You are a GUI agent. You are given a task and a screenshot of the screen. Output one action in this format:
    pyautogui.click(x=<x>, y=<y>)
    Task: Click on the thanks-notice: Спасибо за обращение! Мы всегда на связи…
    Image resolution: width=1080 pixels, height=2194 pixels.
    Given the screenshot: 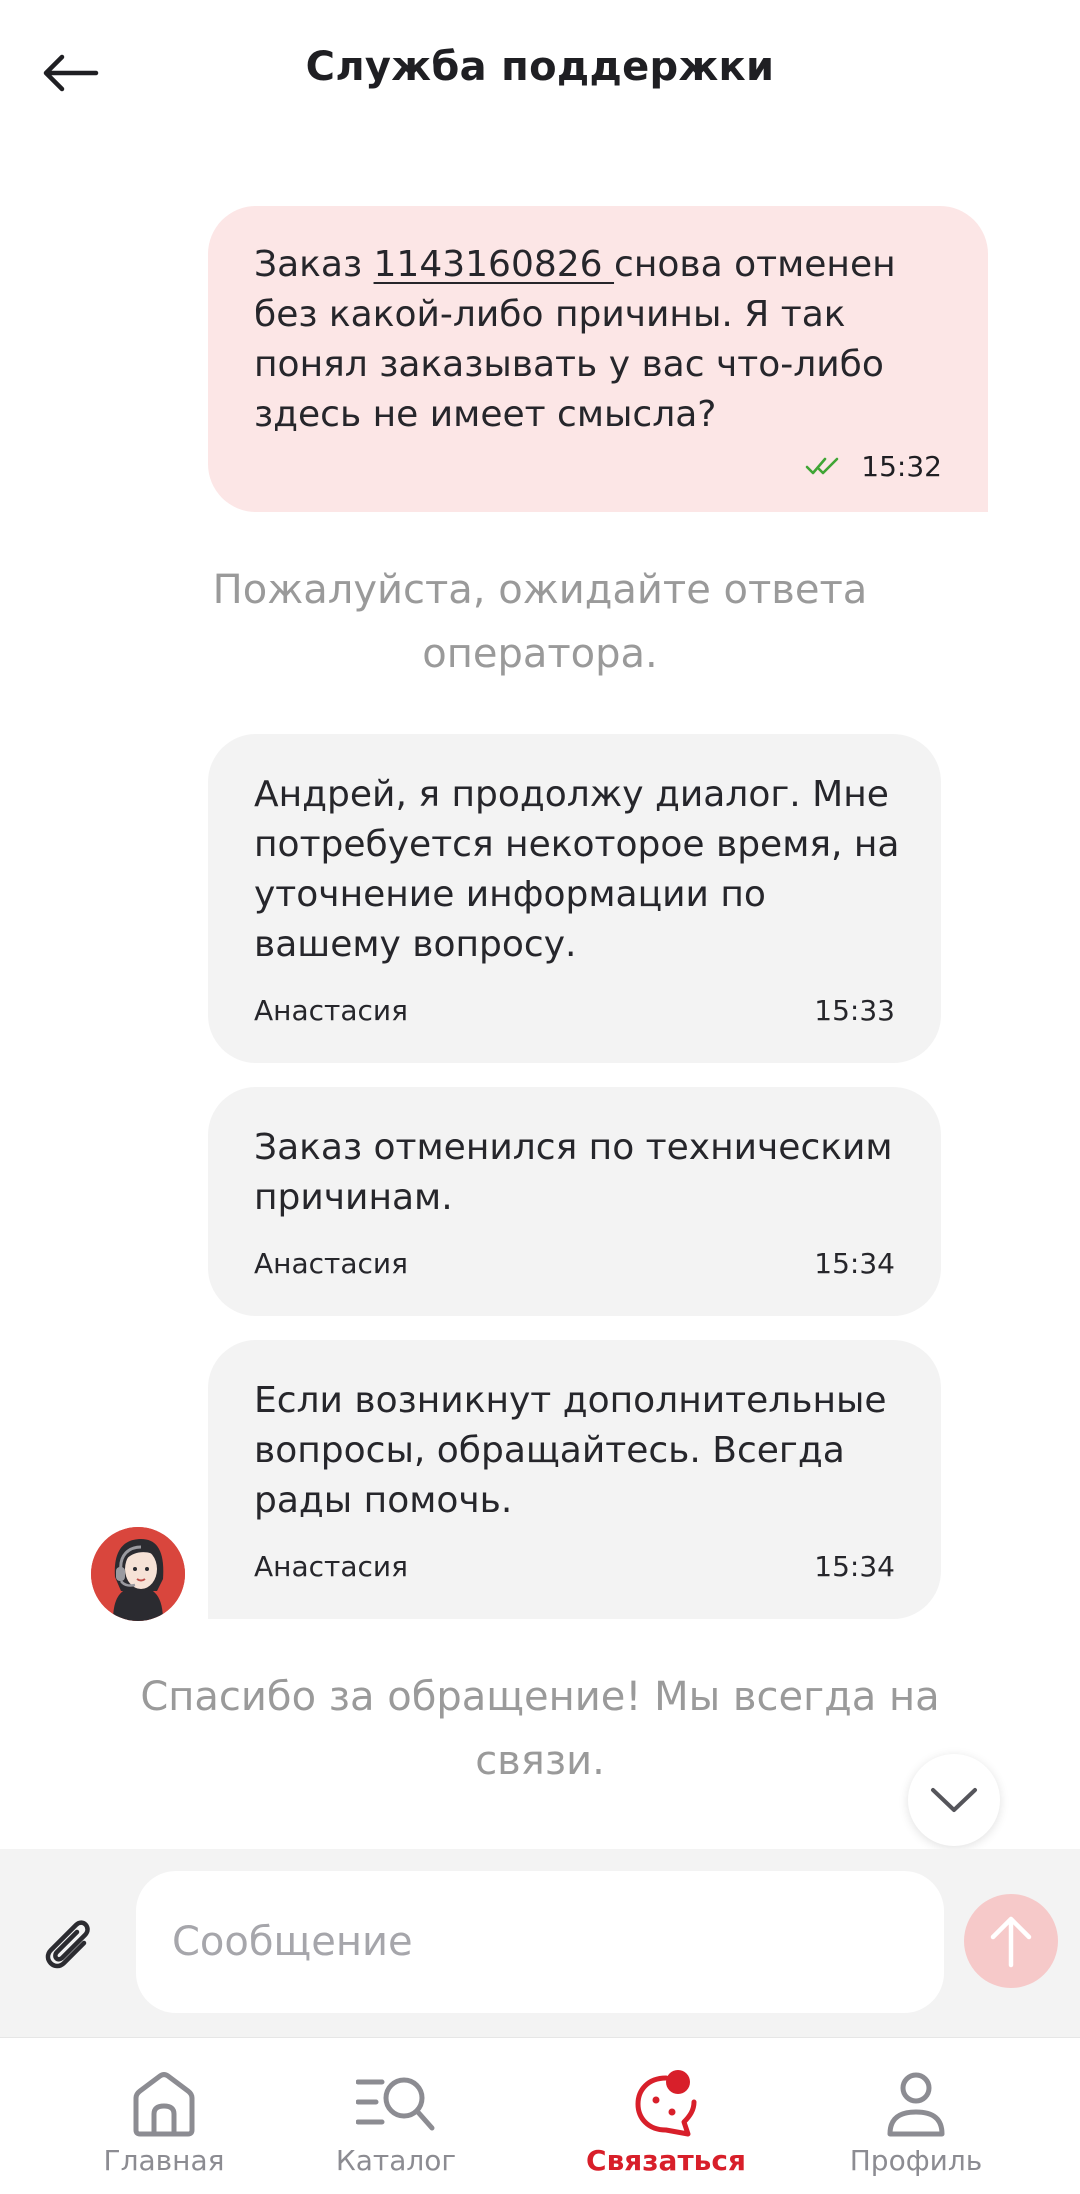 What is the action you would take?
    pyautogui.click(x=540, y=1729)
    